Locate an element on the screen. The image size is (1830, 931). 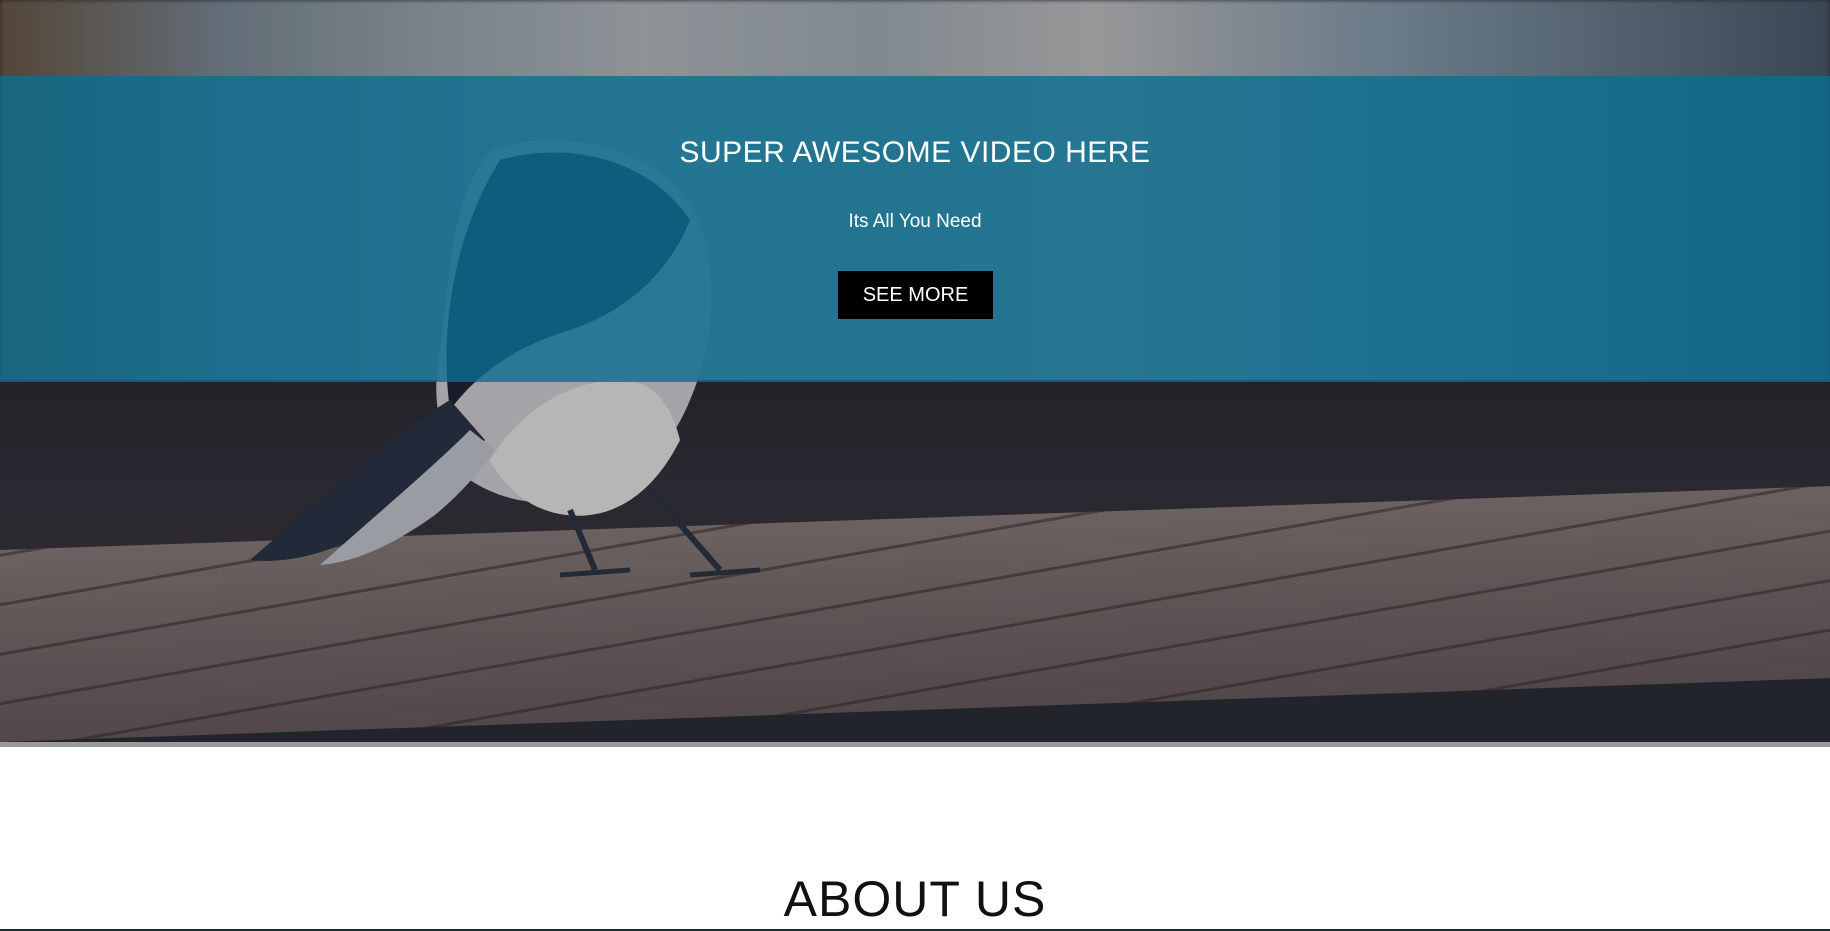
see-more-button: SEE MORE is located at coordinates (915, 295).